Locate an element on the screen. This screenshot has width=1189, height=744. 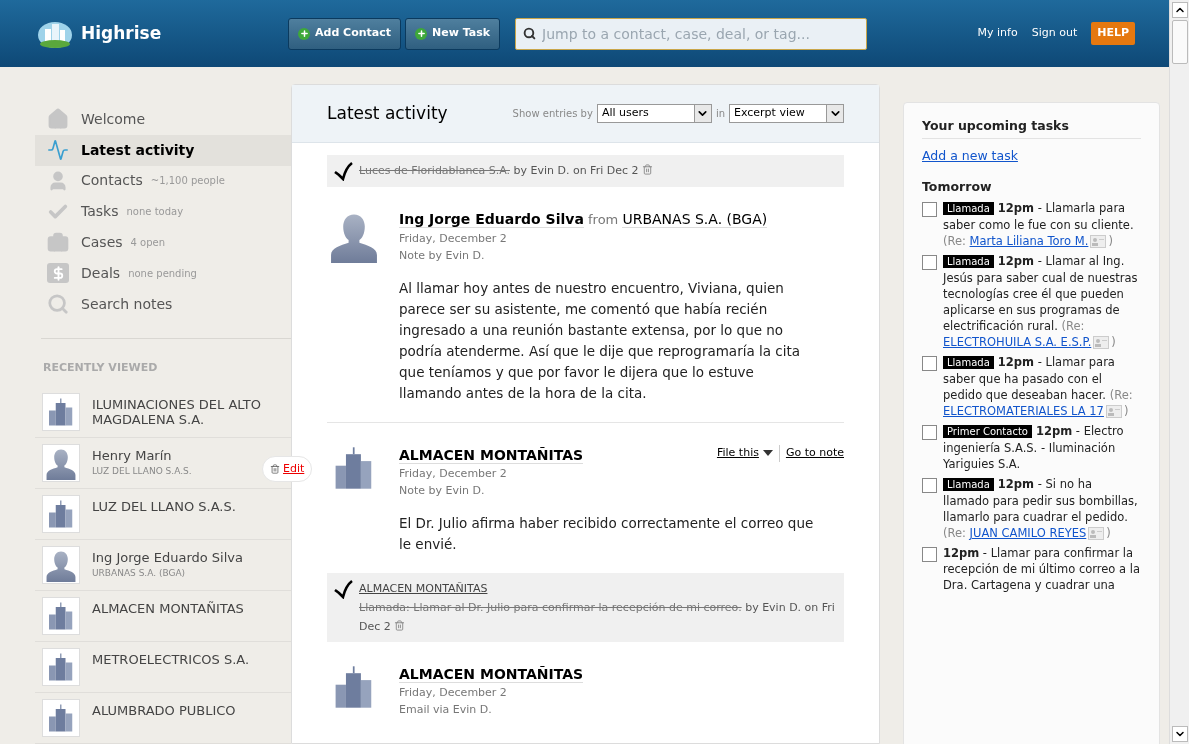
filter-label: Show entries by is located at coordinates (552, 114).